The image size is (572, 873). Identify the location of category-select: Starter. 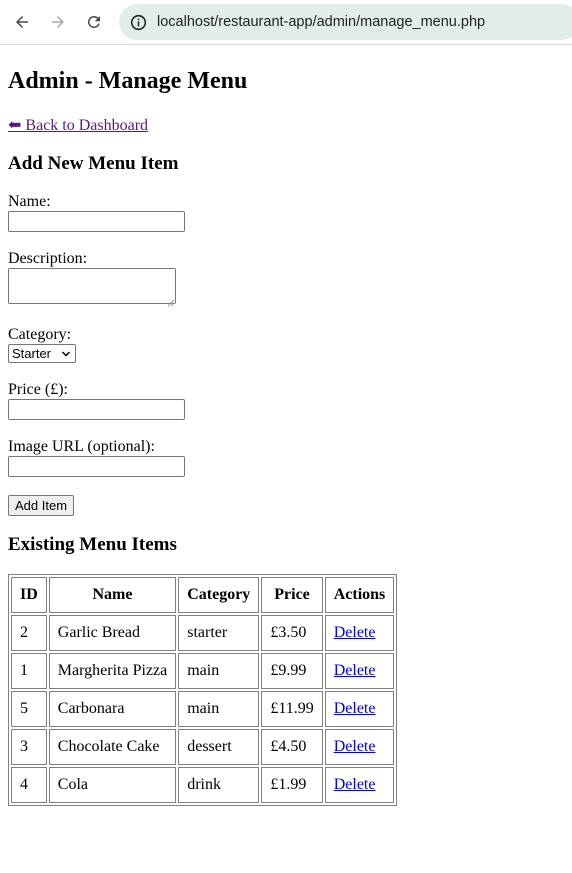
(42, 353).